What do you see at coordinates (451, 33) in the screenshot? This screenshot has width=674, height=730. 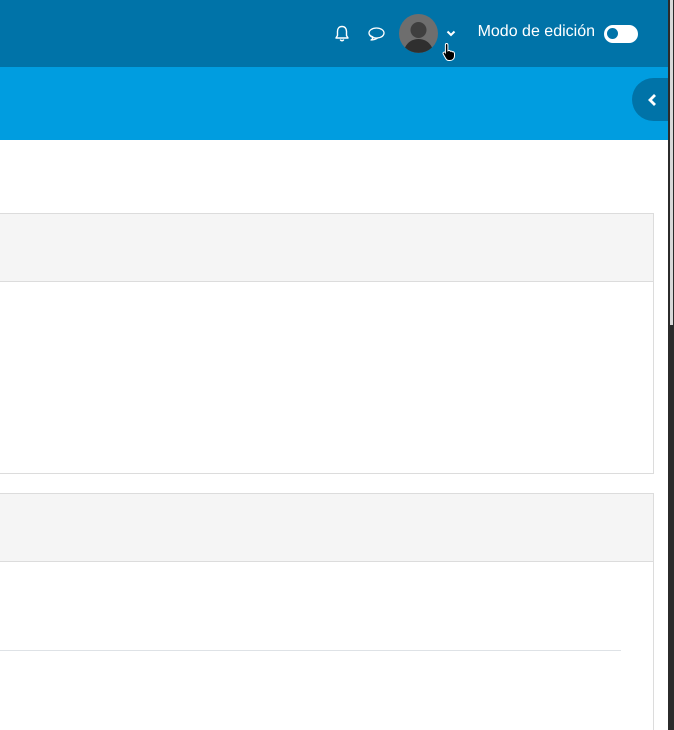 I see `chevron-icon` at bounding box center [451, 33].